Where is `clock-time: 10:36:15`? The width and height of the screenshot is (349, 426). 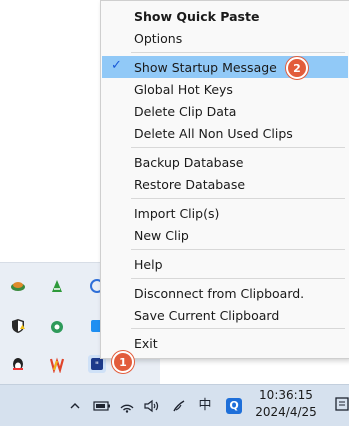 clock-time: 10:36:15 is located at coordinates (286, 395).